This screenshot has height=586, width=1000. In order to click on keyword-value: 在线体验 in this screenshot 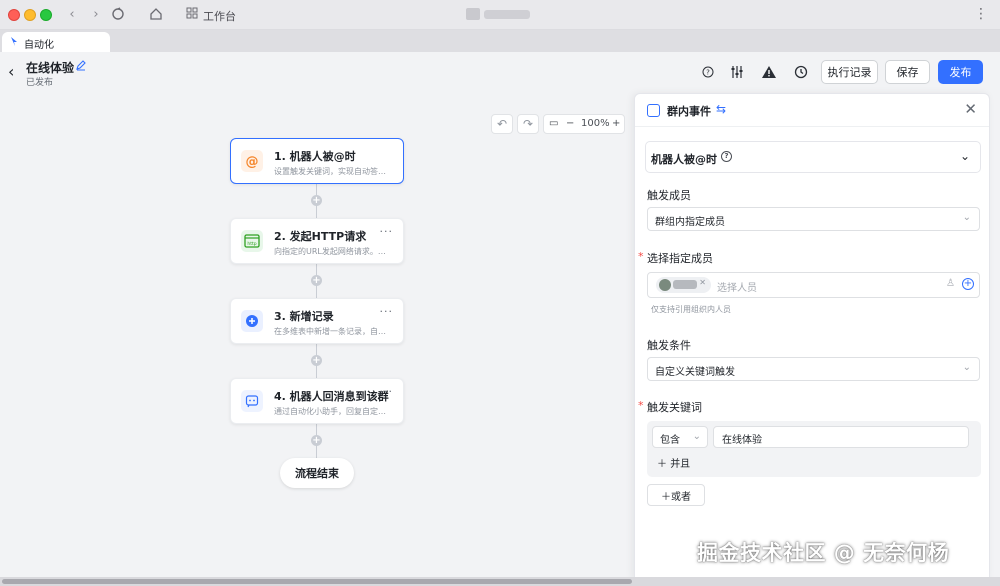, I will do `click(742, 440)`.